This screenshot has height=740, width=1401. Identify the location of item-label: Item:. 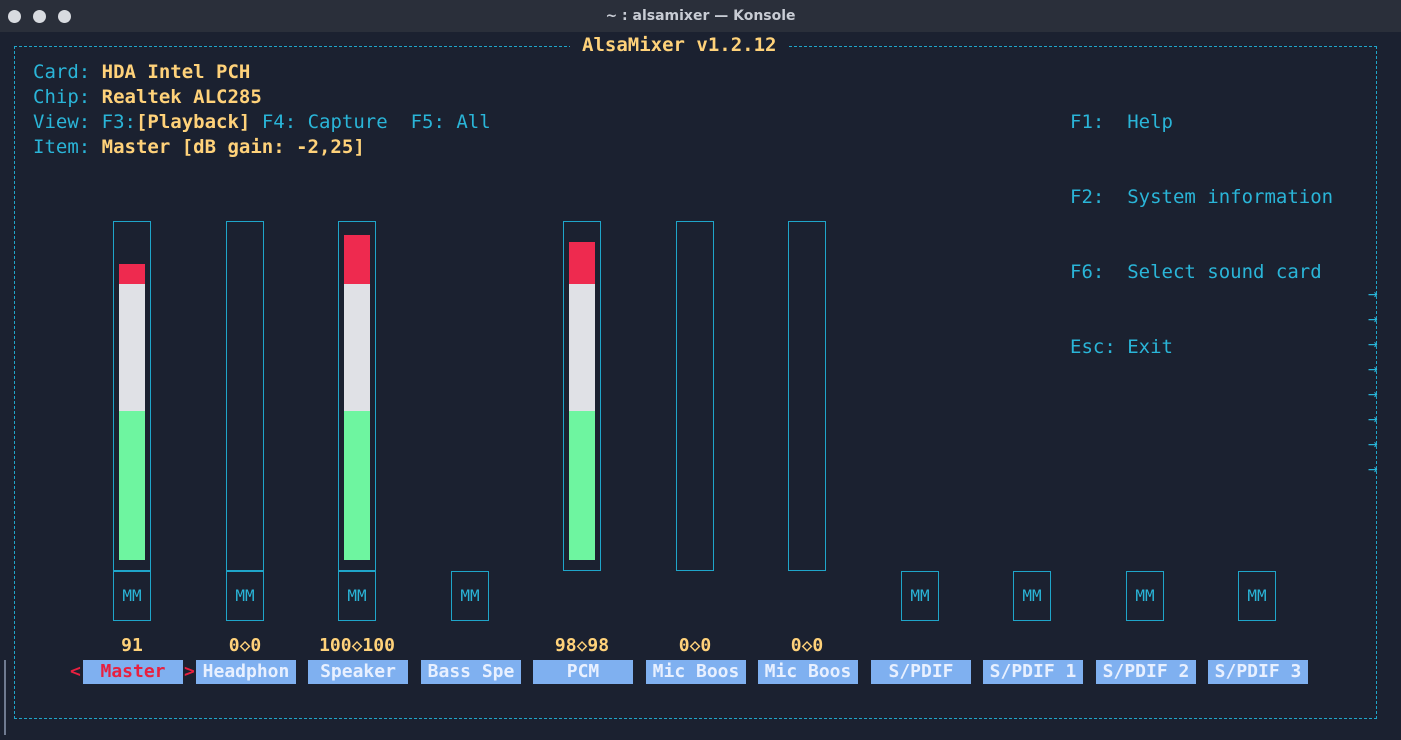
(62, 147).